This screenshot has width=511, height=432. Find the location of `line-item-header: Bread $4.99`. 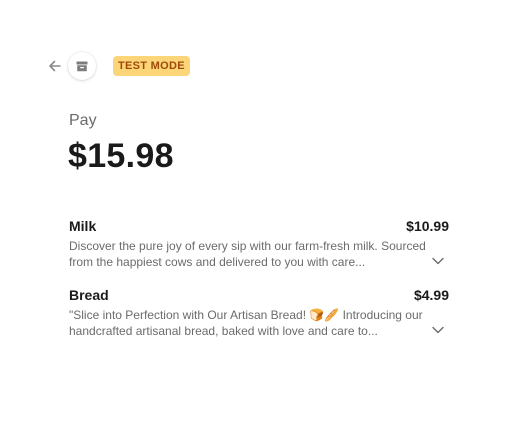

line-item-header: Bread $4.99 is located at coordinates (259, 296).